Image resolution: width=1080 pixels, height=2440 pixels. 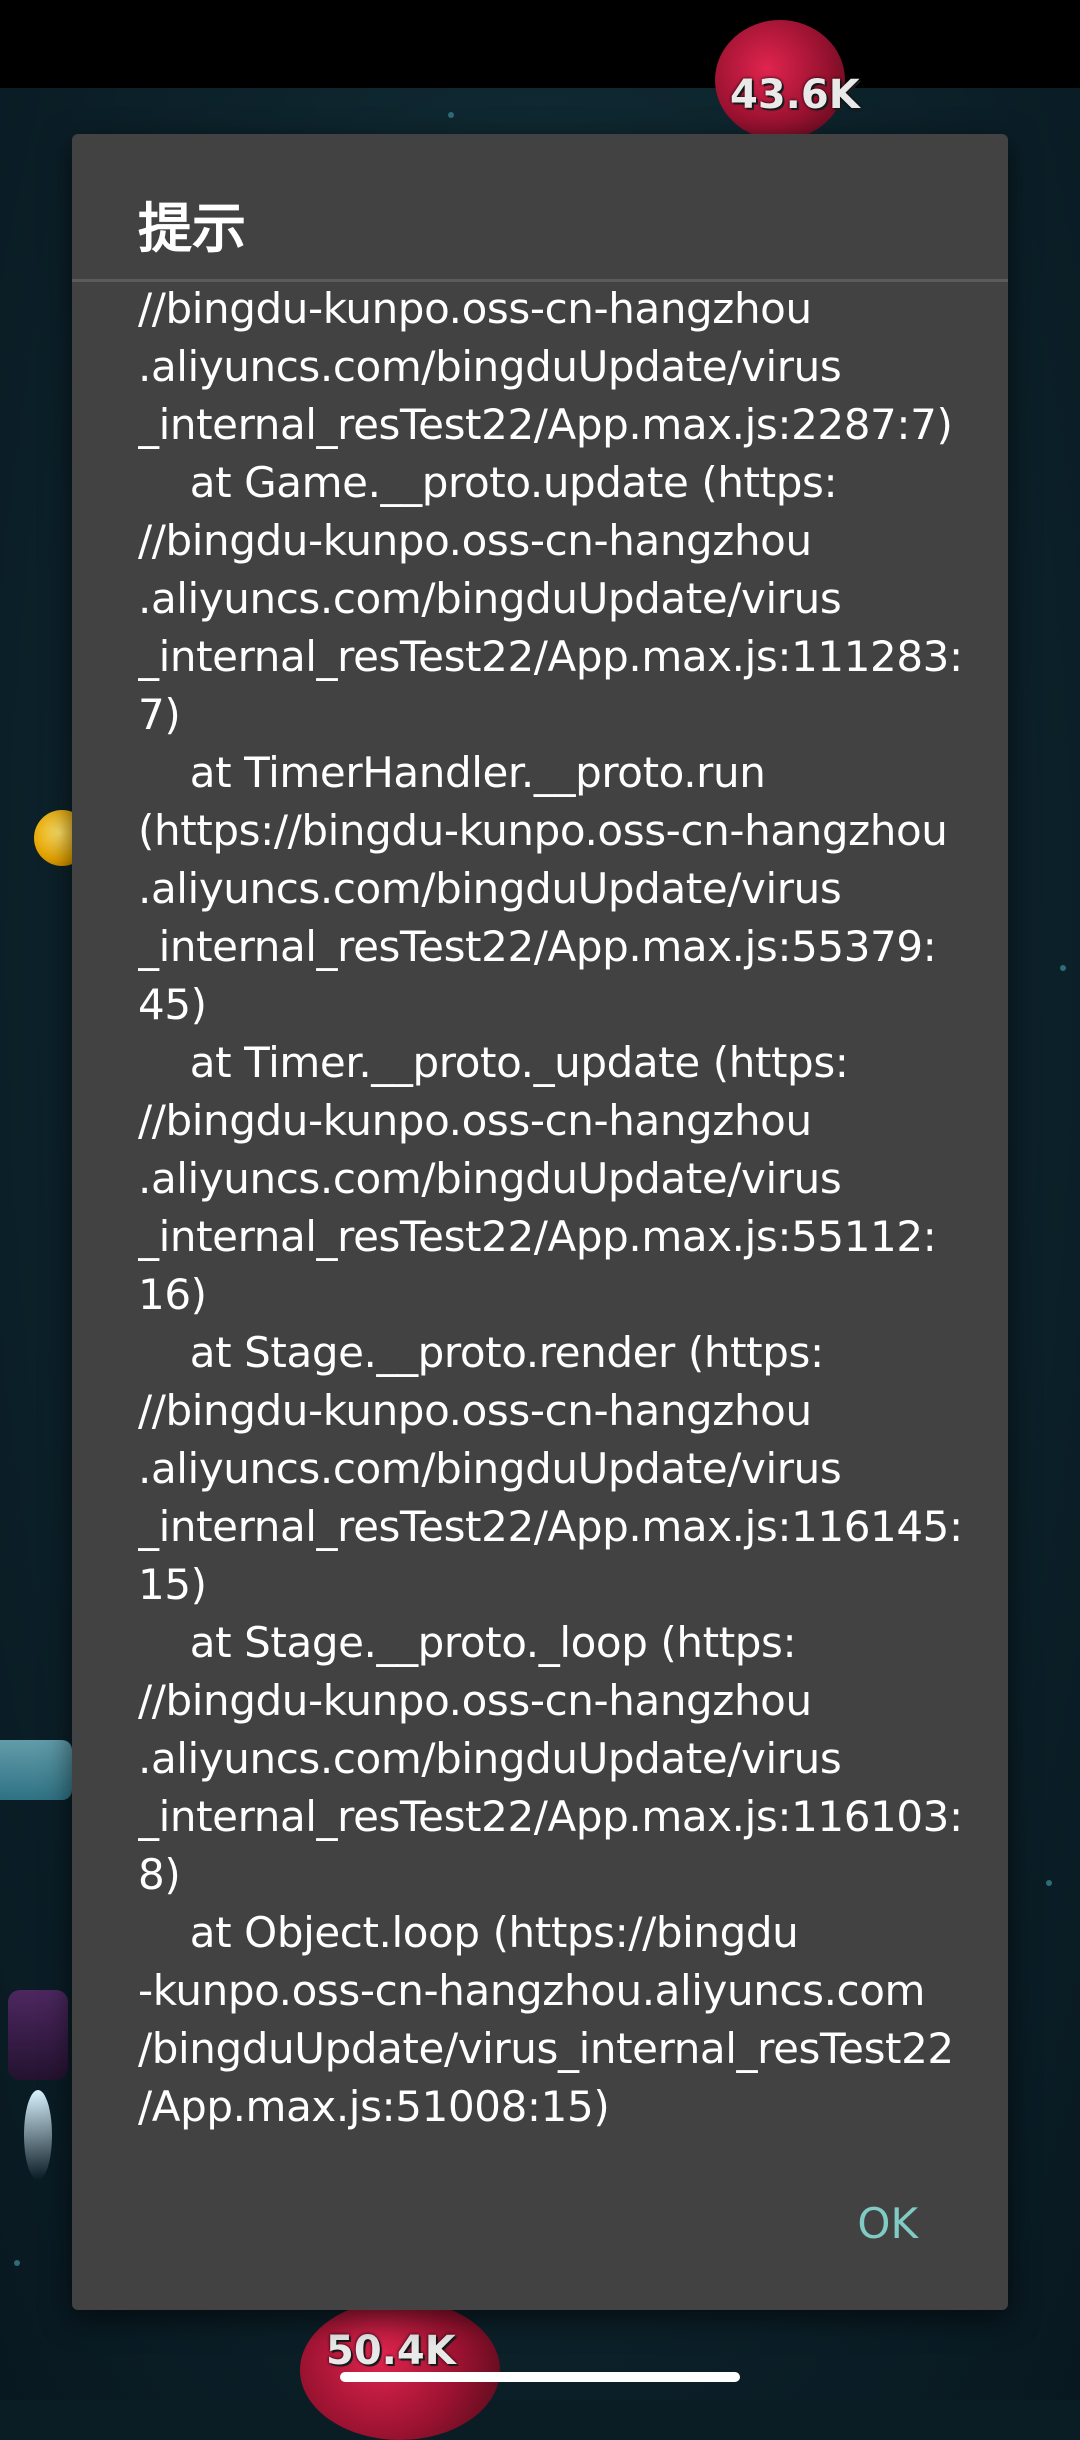 What do you see at coordinates (159, 714) in the screenshot?
I see `error-message-line: 7)` at bounding box center [159, 714].